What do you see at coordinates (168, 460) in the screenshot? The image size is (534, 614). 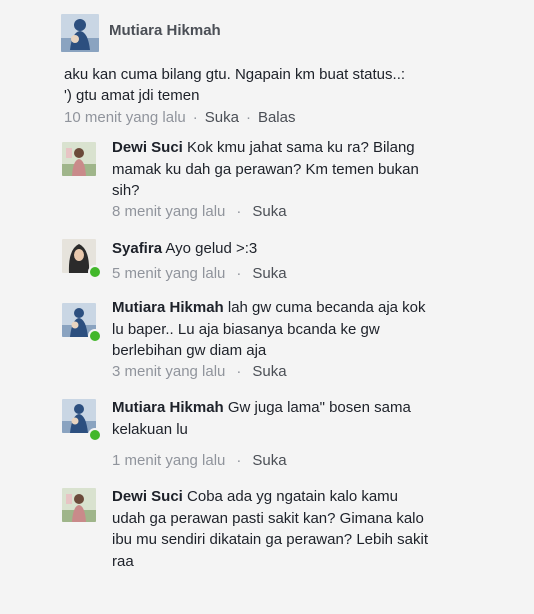 I see `comment-time: 1 menit yang lalu` at bounding box center [168, 460].